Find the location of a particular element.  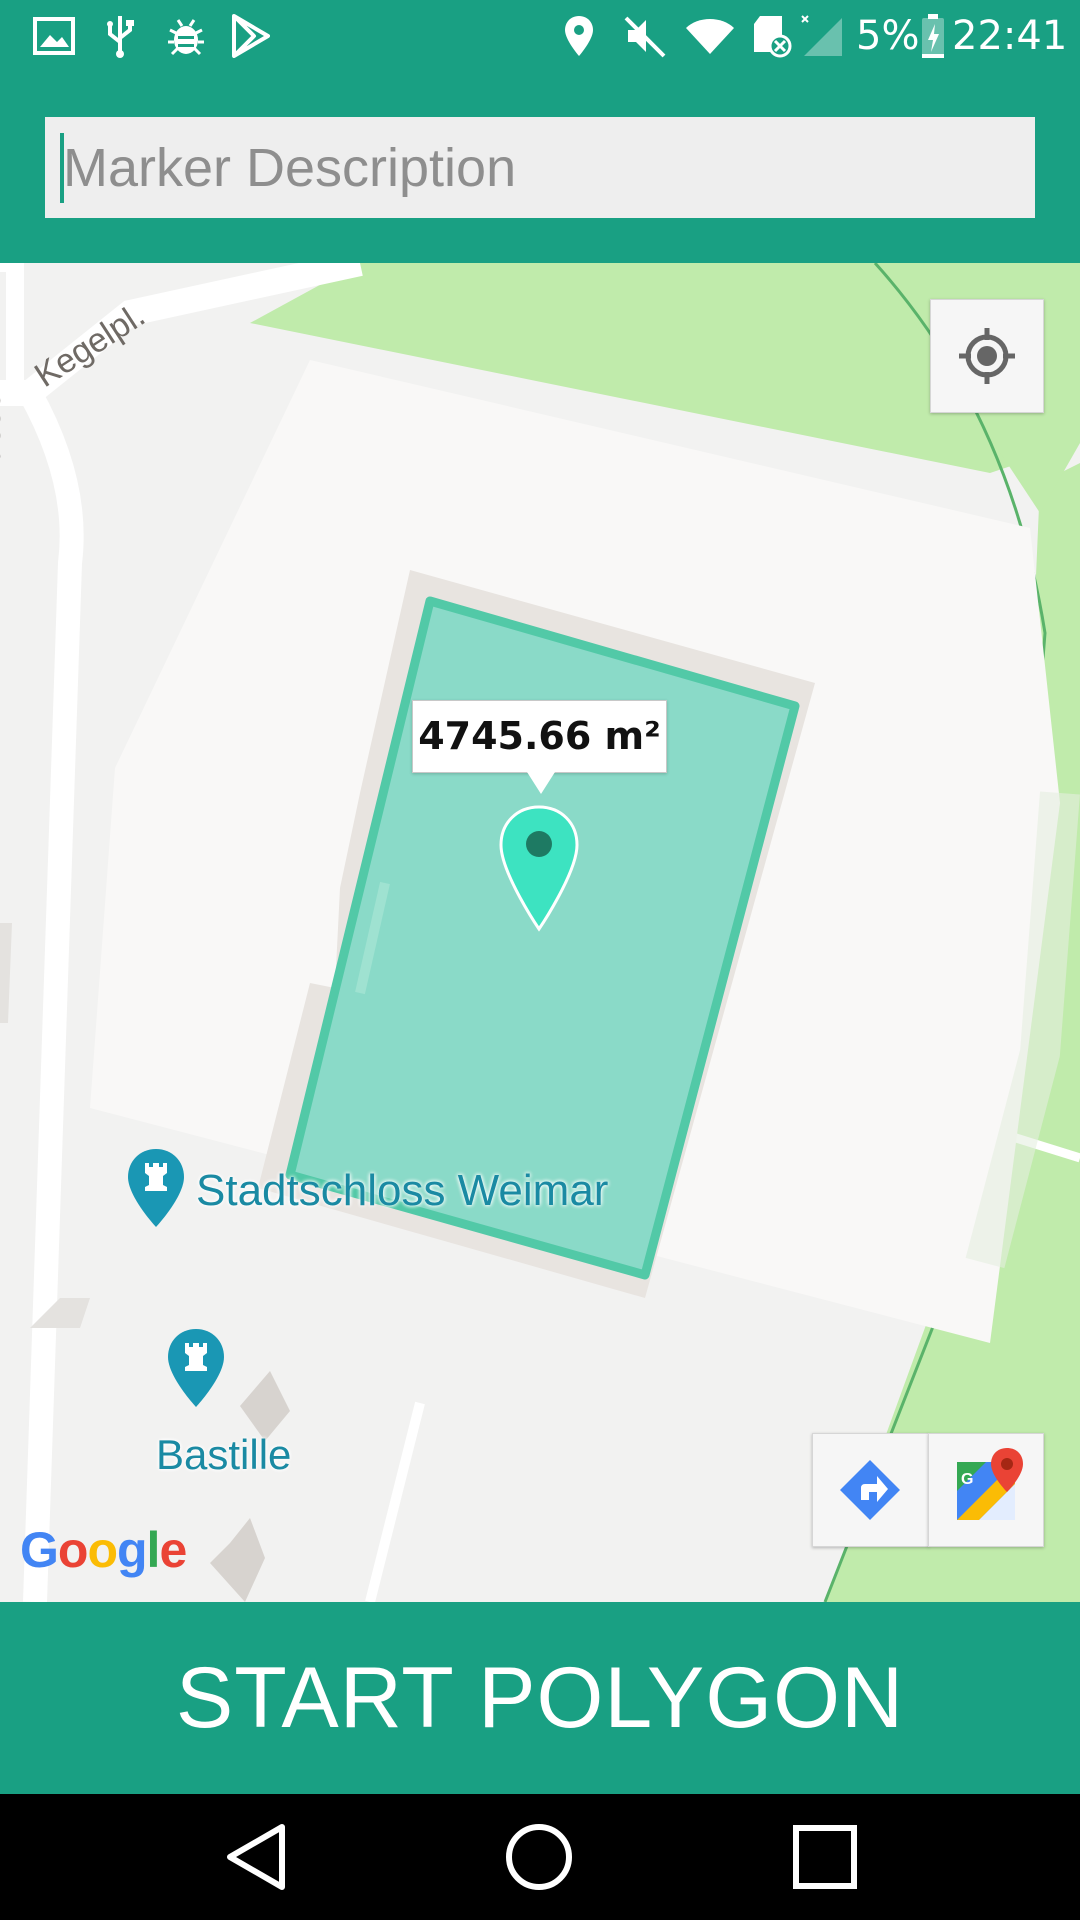

debug-icon is located at coordinates (186, 37).